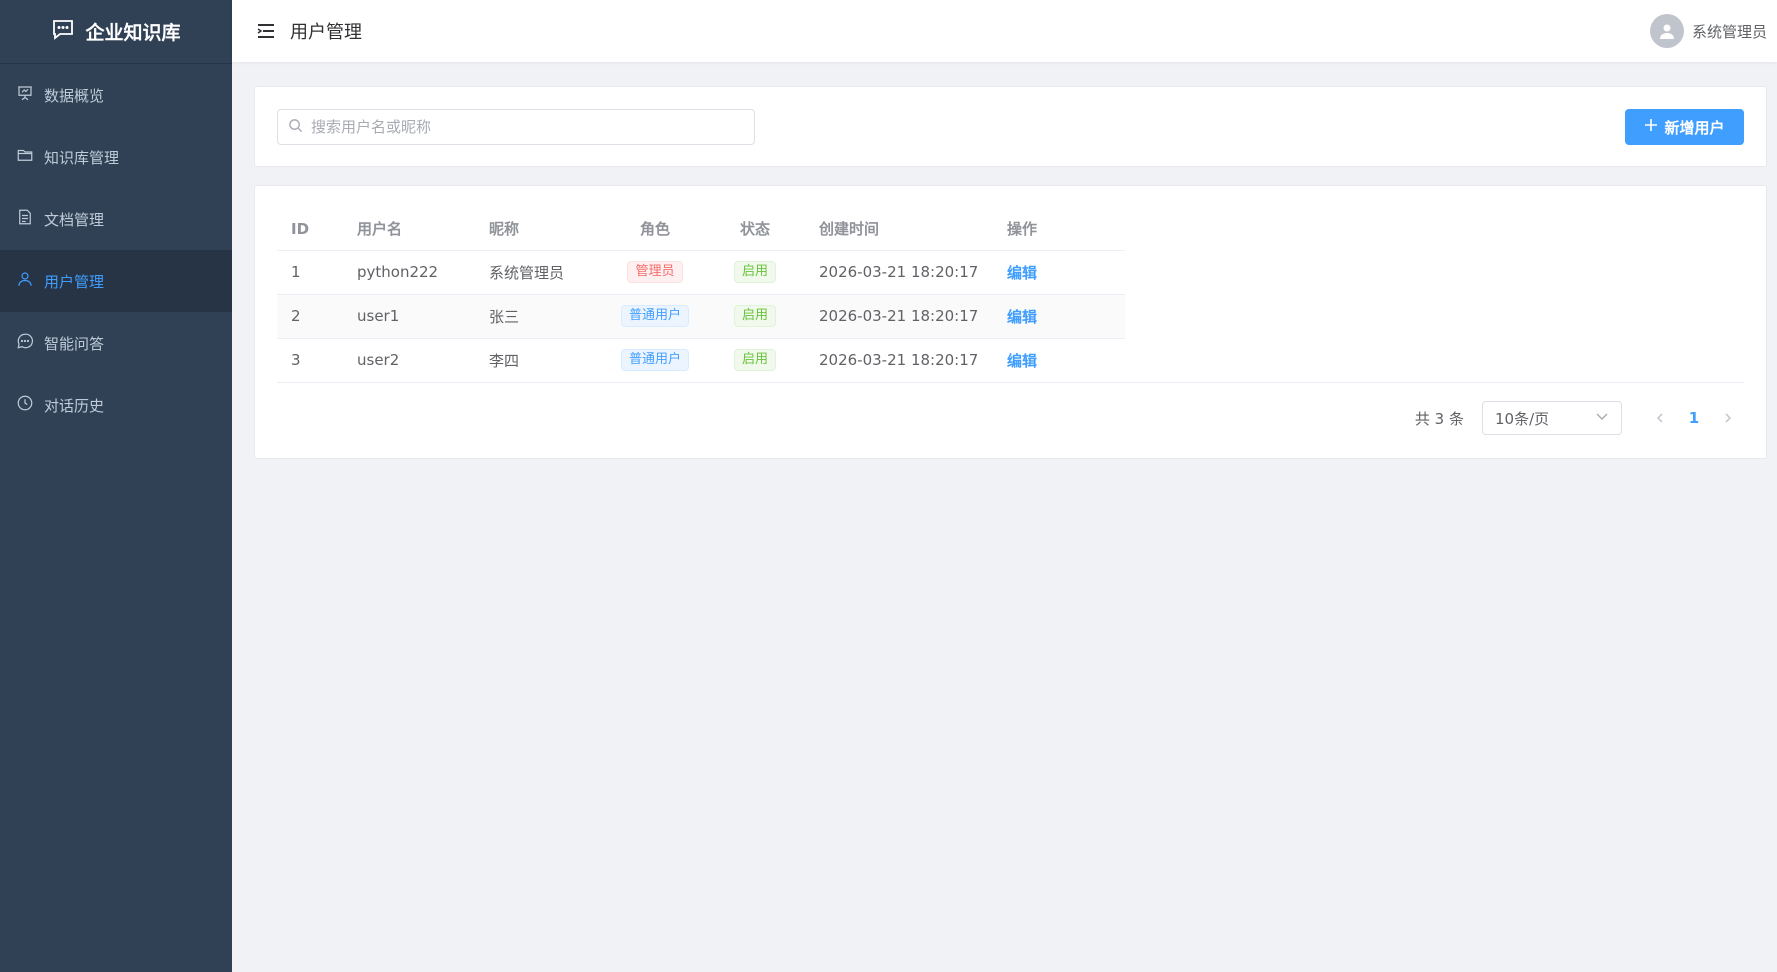  I want to click on top-header: 用户管理 系统管理员, so click(1004, 31).